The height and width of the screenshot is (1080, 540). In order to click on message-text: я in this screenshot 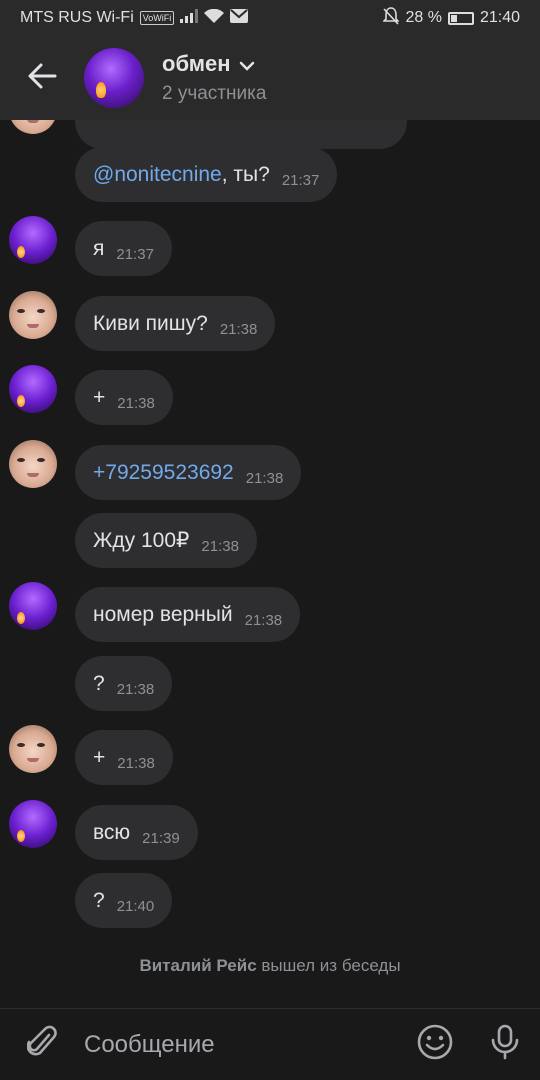, I will do `click(99, 248)`.